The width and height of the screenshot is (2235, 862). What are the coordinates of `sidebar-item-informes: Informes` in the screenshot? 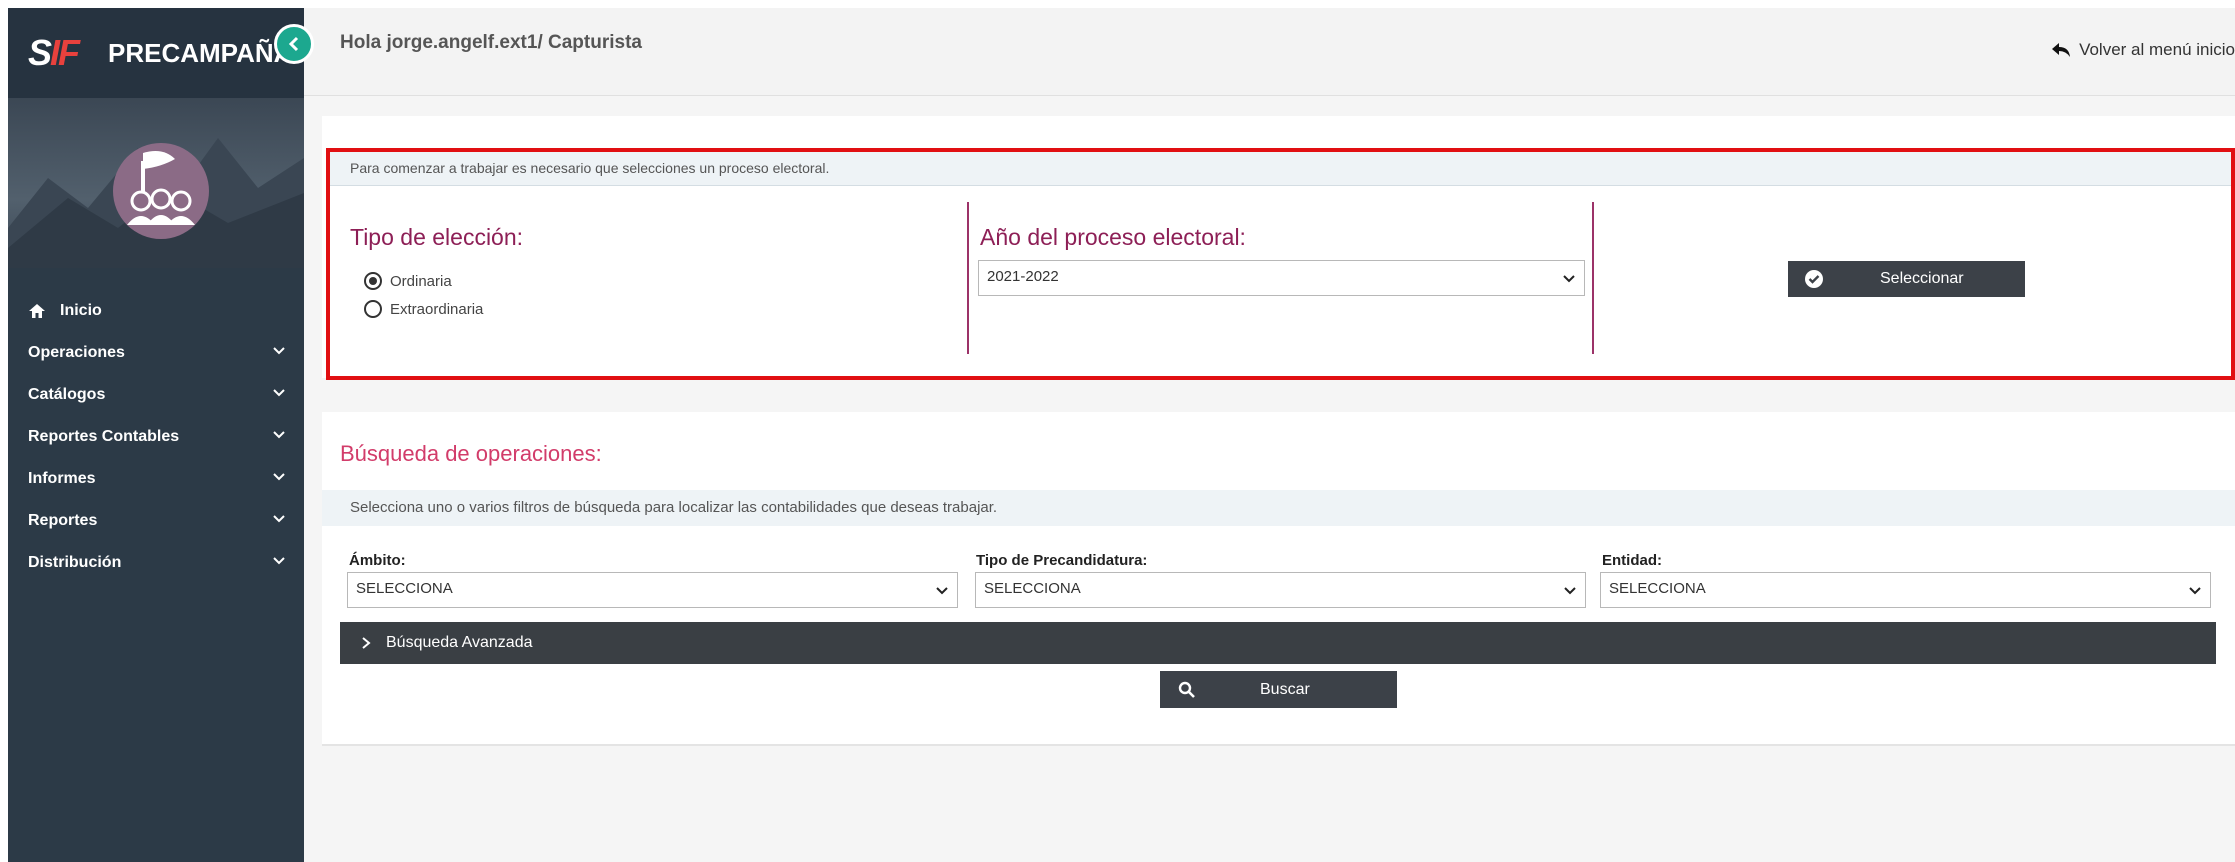 It's located at (156, 479).